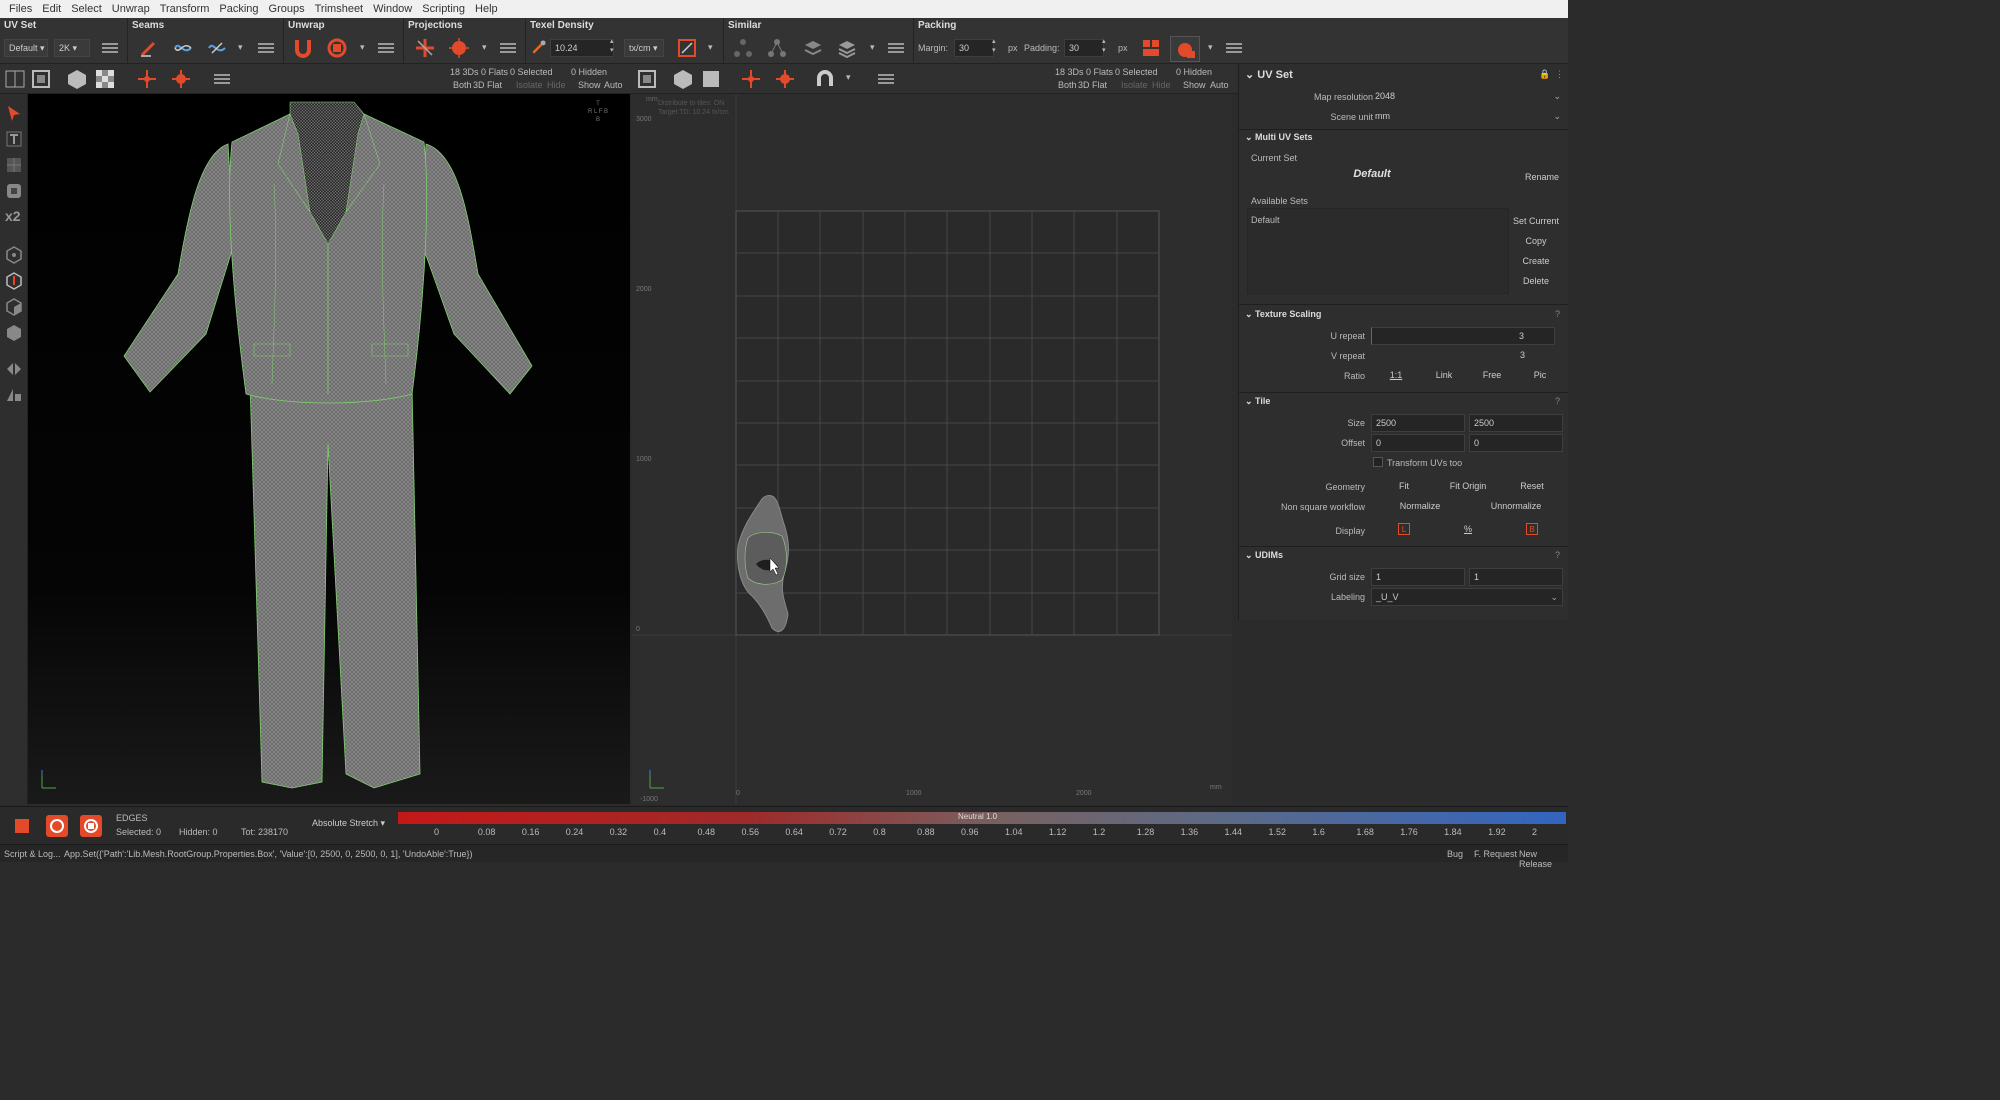  I want to click on stop-icon, so click(22, 826).